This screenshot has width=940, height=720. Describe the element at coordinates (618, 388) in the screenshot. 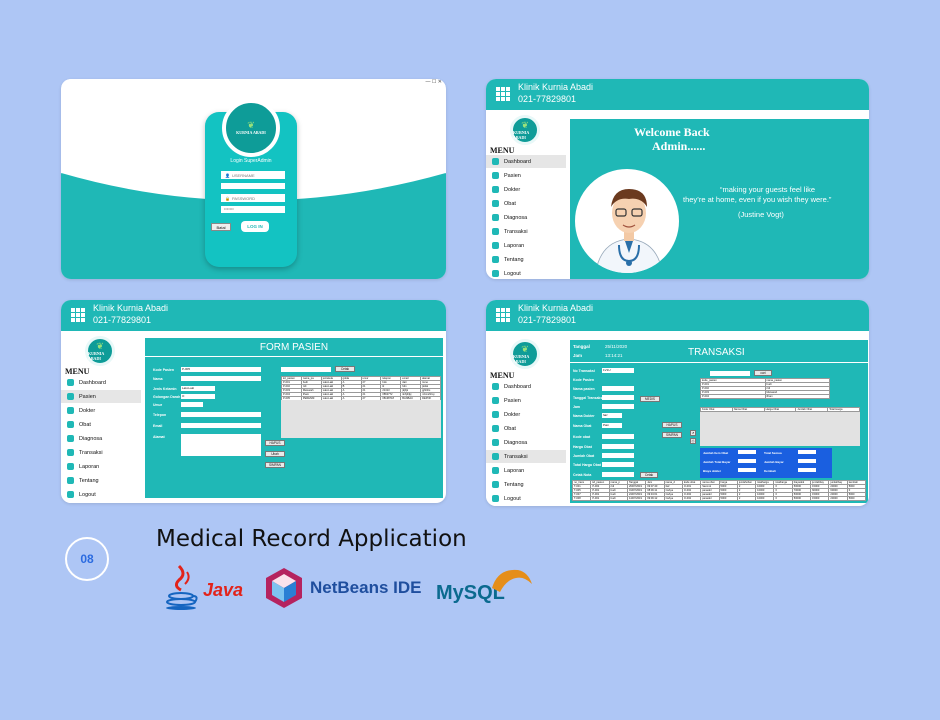

I see `nama-pasien-input` at that location.